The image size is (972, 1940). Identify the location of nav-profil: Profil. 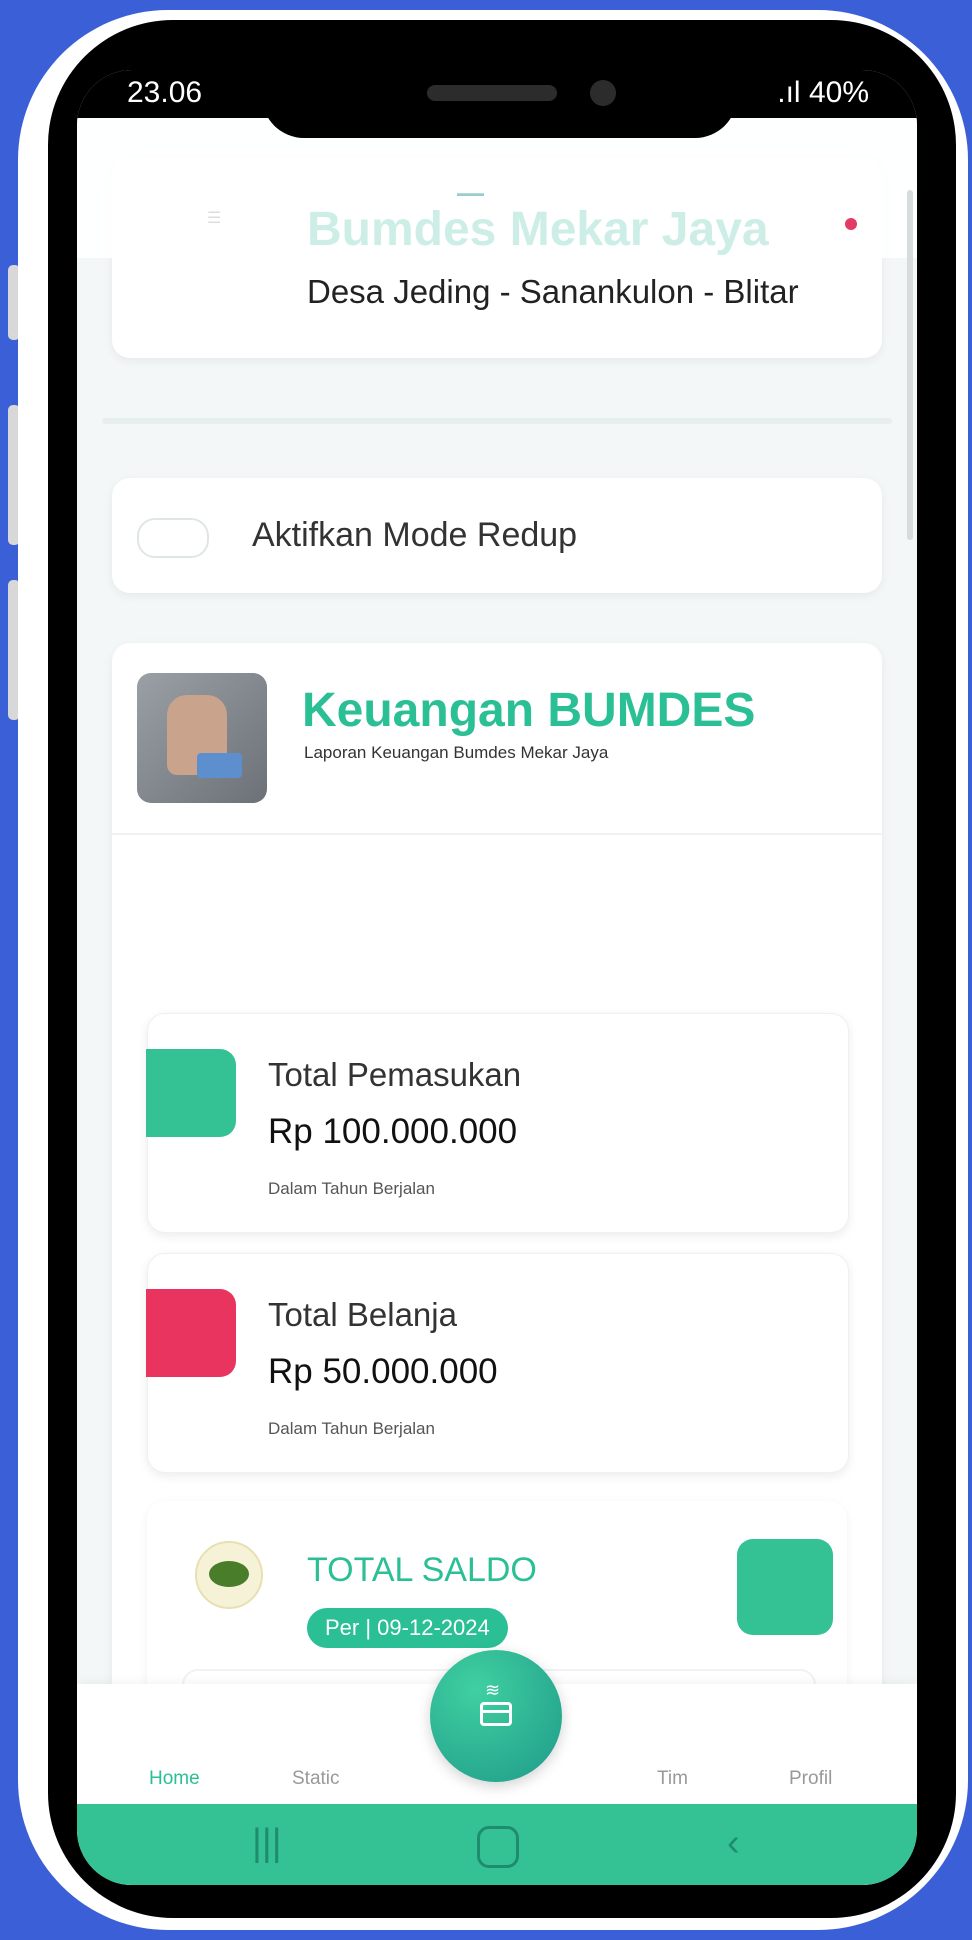
(810, 1779).